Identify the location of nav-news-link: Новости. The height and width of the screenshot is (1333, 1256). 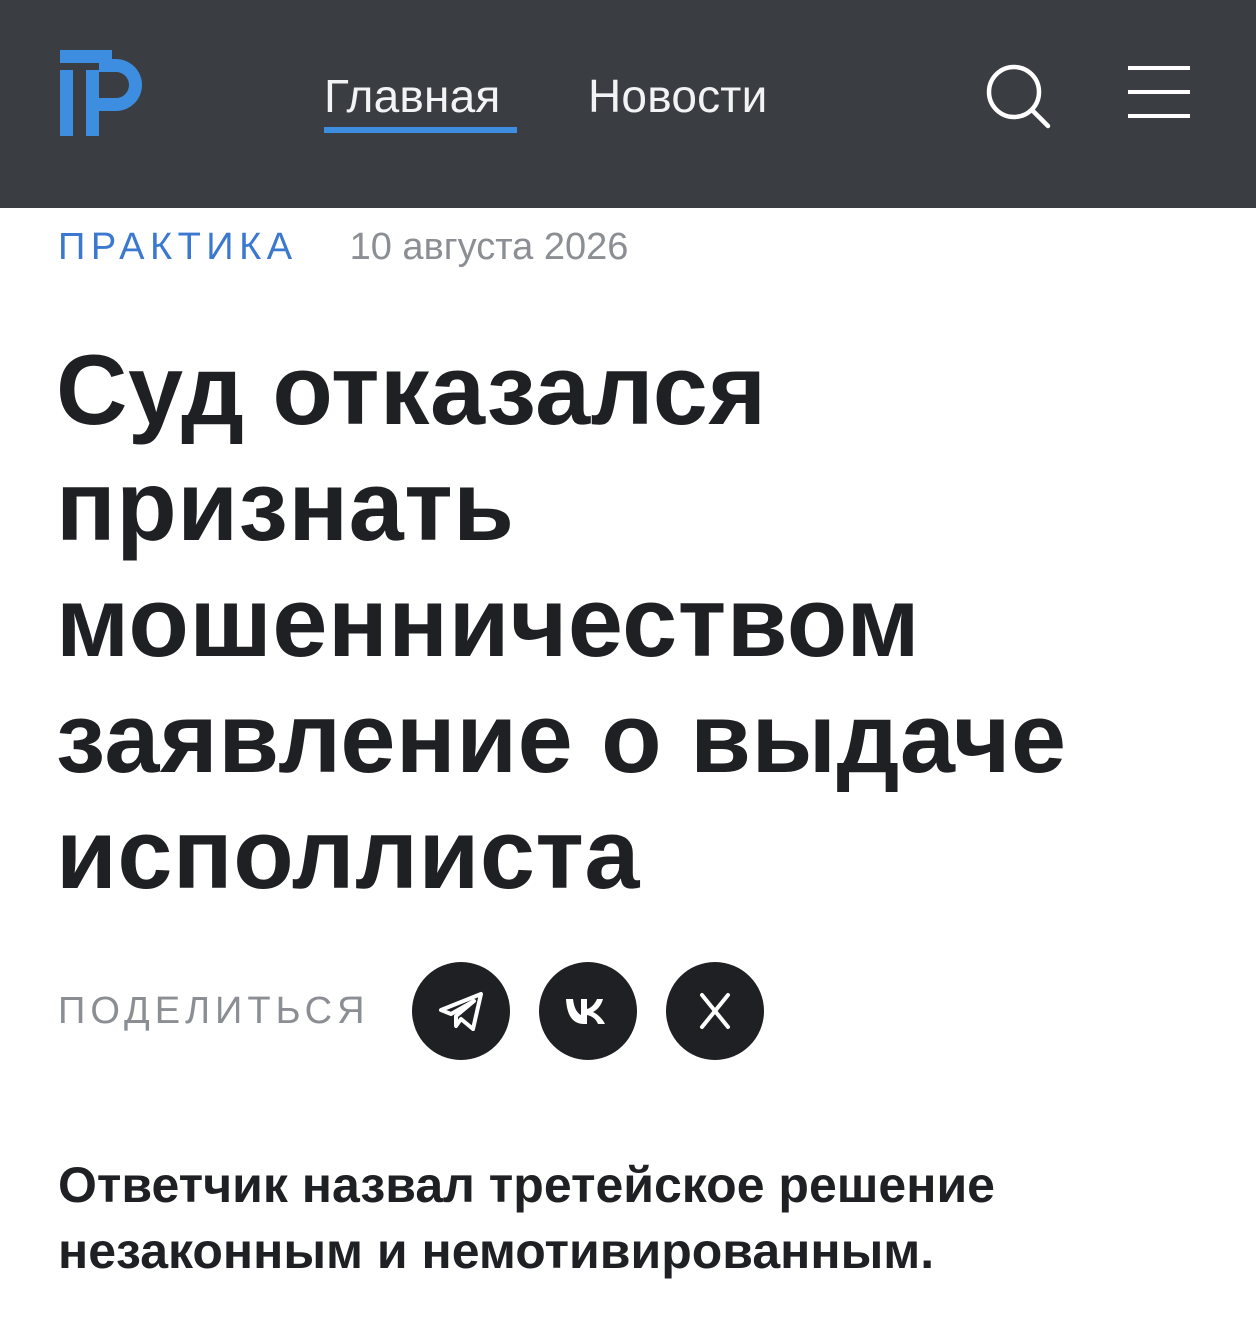
(677, 96).